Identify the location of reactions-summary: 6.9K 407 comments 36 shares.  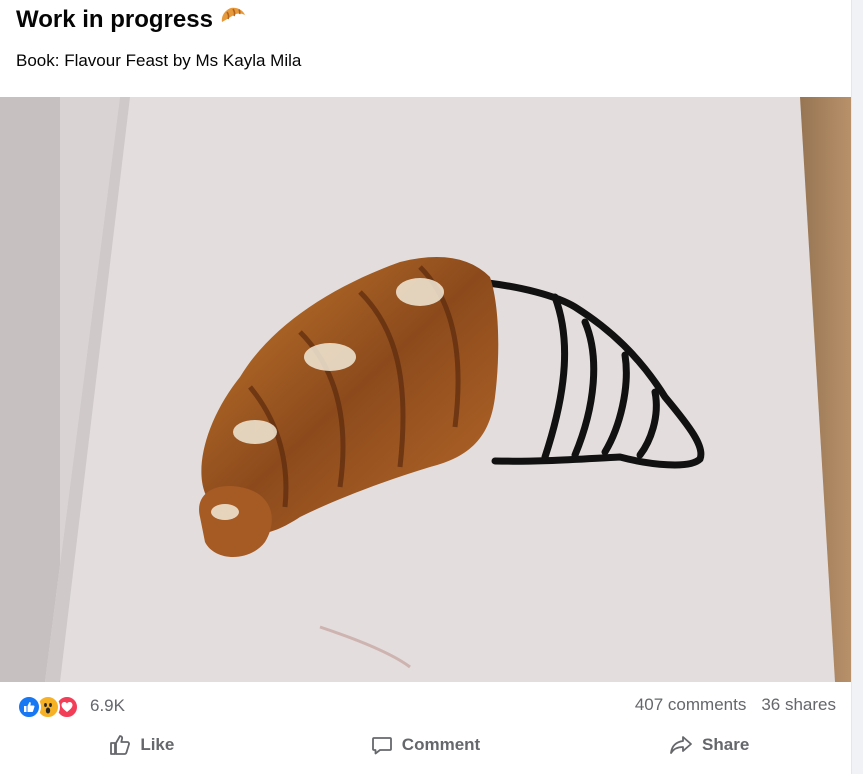
(425, 705).